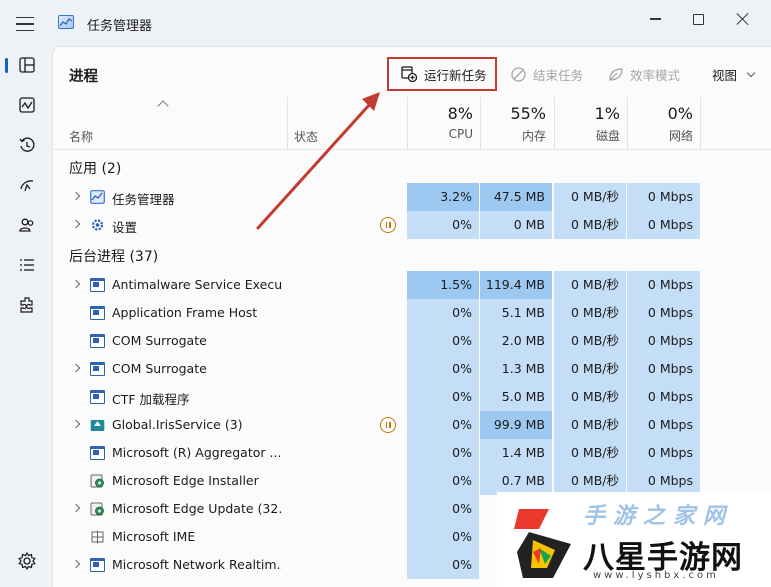  I want to click on cpu-total-percent: 8%, so click(460, 113).